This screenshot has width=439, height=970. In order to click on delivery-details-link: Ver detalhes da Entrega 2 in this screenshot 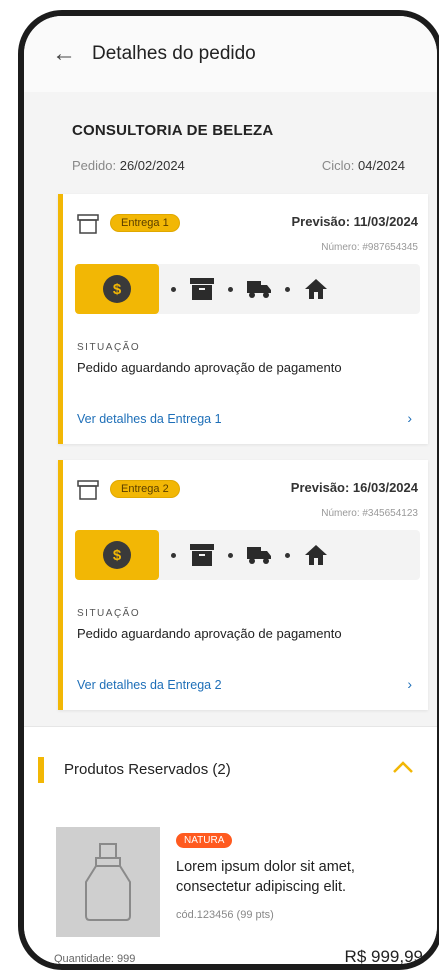, I will do `click(149, 685)`.